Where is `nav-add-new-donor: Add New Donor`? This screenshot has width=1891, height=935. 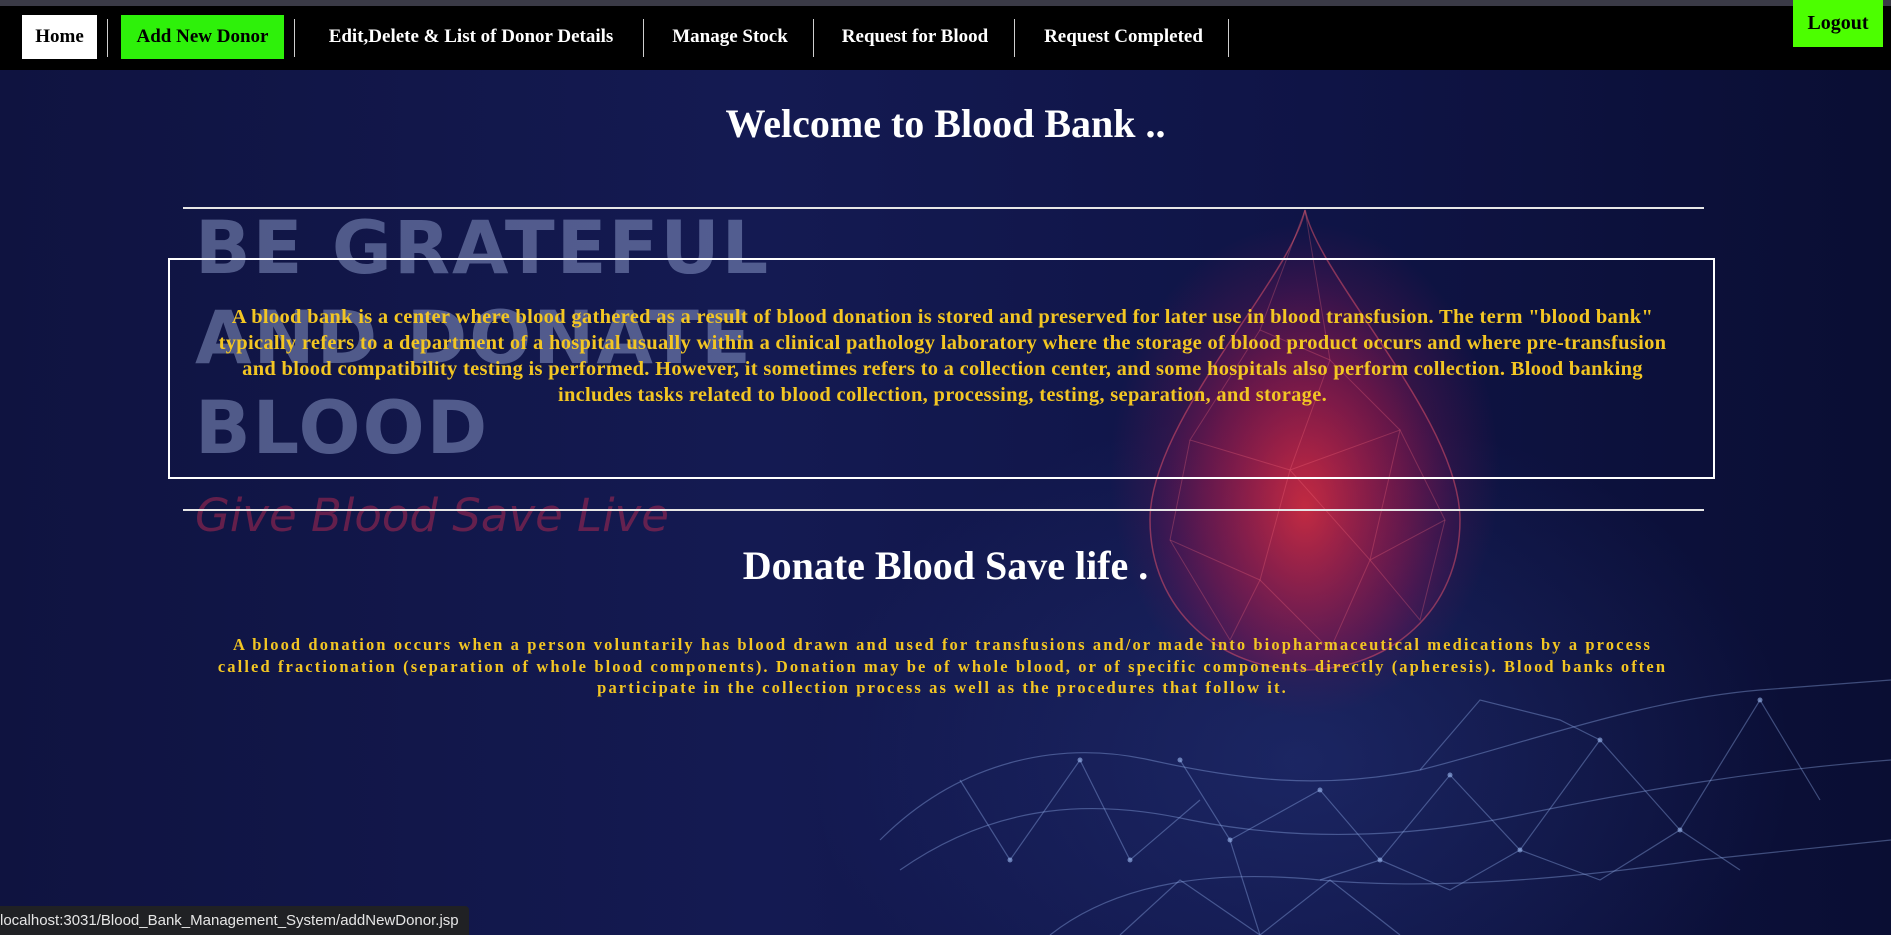
nav-add-new-donor: Add New Donor is located at coordinates (202, 37).